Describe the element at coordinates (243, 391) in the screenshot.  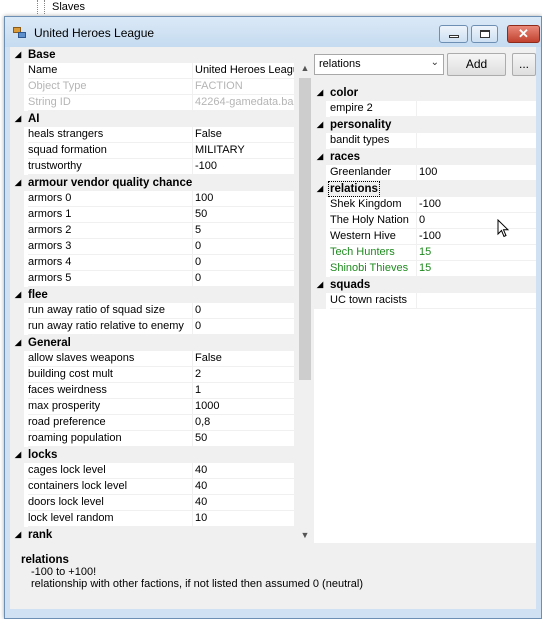
I see `property-value: 1` at that location.